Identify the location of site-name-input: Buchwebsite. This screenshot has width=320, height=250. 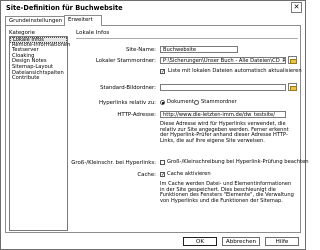
(199, 49).